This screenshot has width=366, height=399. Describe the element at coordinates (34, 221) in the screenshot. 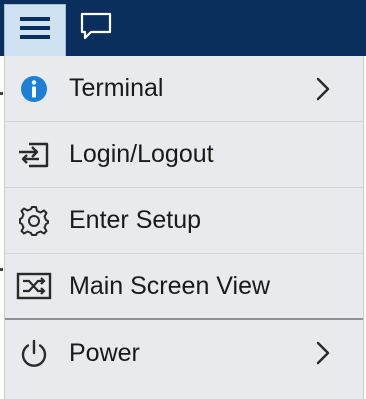

I see `gear-icon` at that location.